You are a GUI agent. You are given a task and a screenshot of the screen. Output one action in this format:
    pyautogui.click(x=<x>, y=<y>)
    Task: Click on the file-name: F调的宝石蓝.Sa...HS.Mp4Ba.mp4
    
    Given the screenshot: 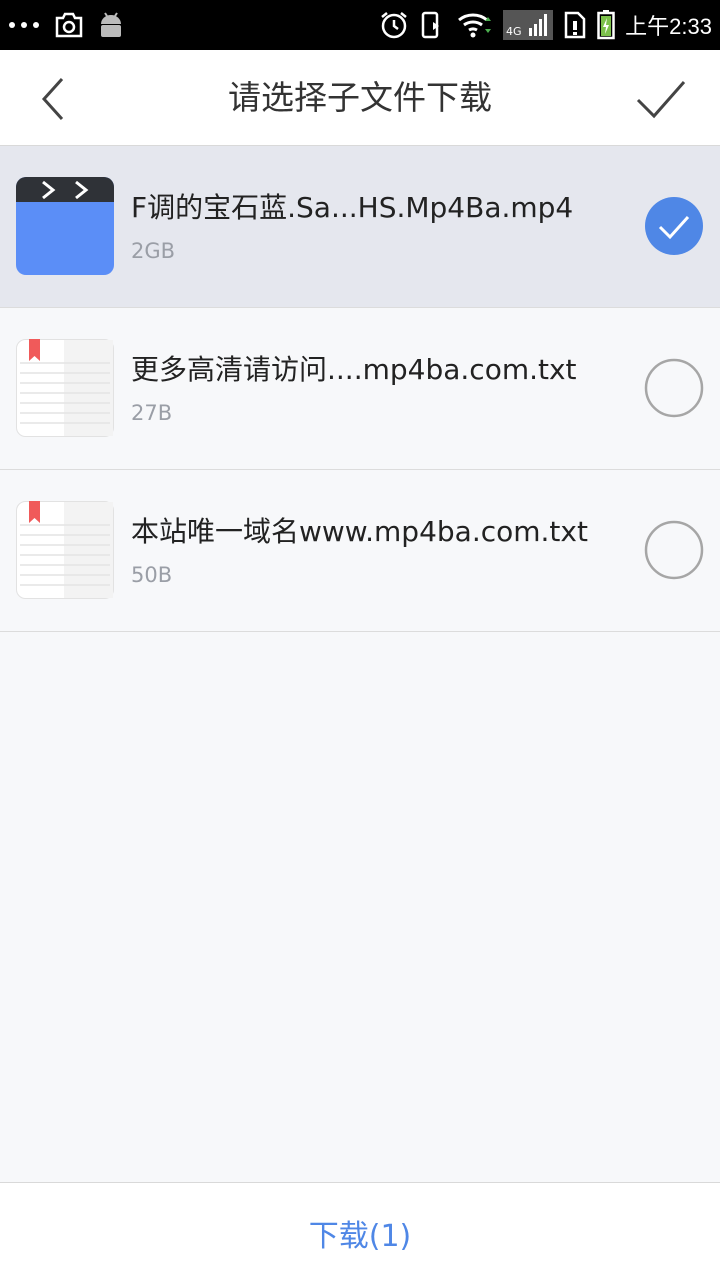 What is the action you would take?
    pyautogui.click(x=352, y=207)
    